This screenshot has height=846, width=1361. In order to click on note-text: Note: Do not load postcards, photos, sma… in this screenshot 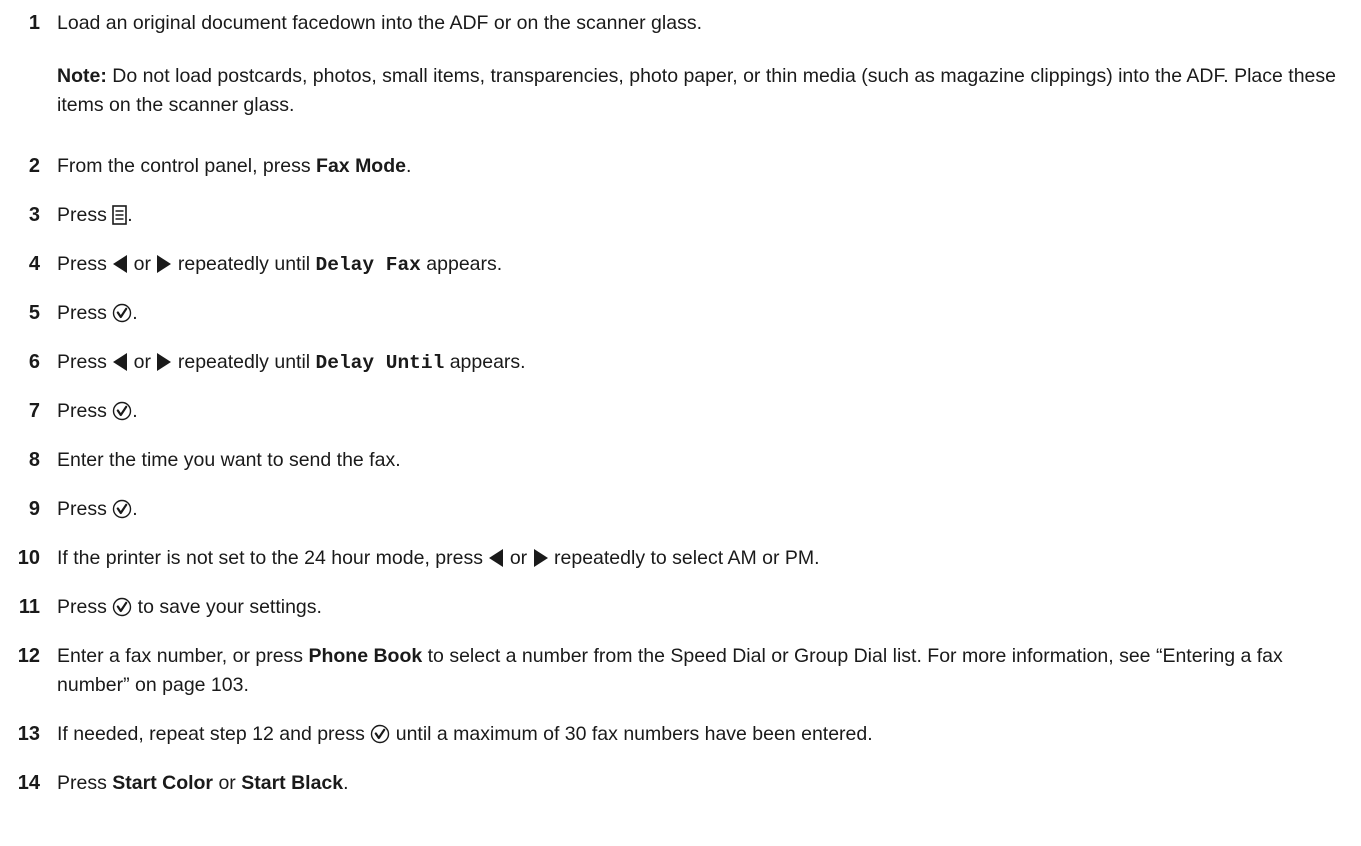, I will do `click(705, 91)`.